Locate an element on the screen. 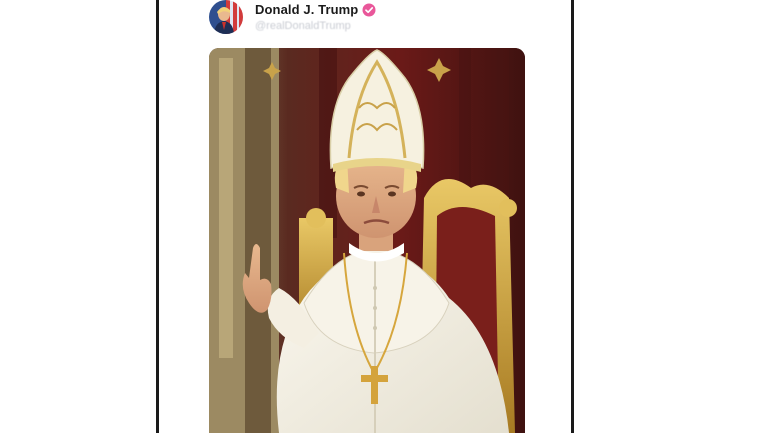  profile-avatar-icon is located at coordinates (226, 17).